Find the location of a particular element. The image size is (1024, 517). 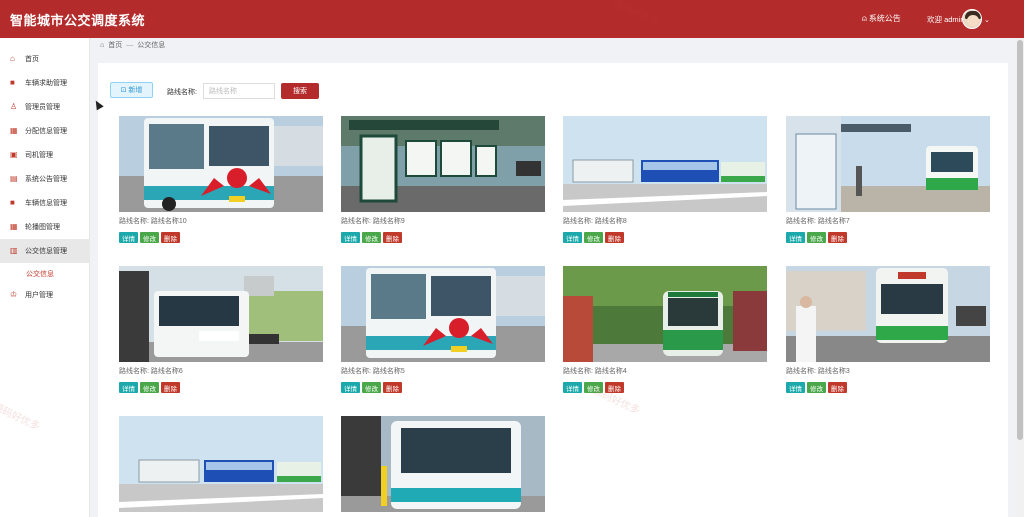

route-name: 路线名称: 路线名称10 is located at coordinates (153, 221).